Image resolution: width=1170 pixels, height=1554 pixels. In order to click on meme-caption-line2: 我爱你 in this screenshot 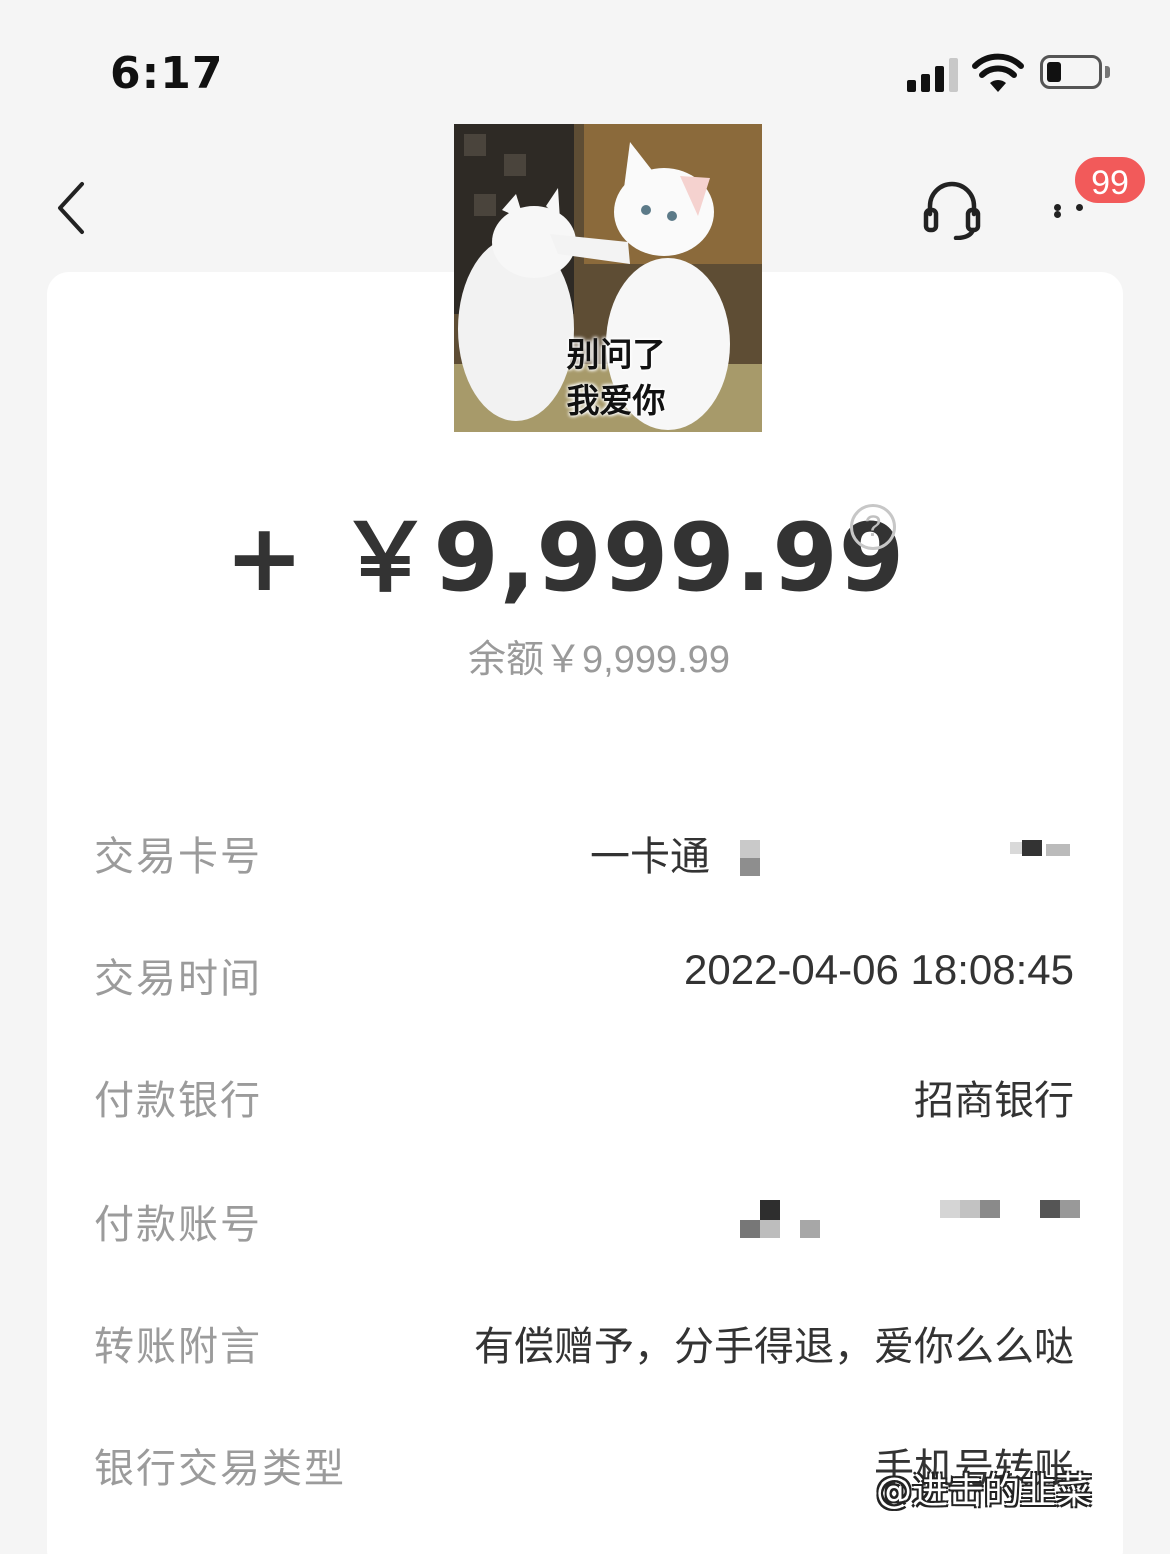, I will do `click(616, 400)`.